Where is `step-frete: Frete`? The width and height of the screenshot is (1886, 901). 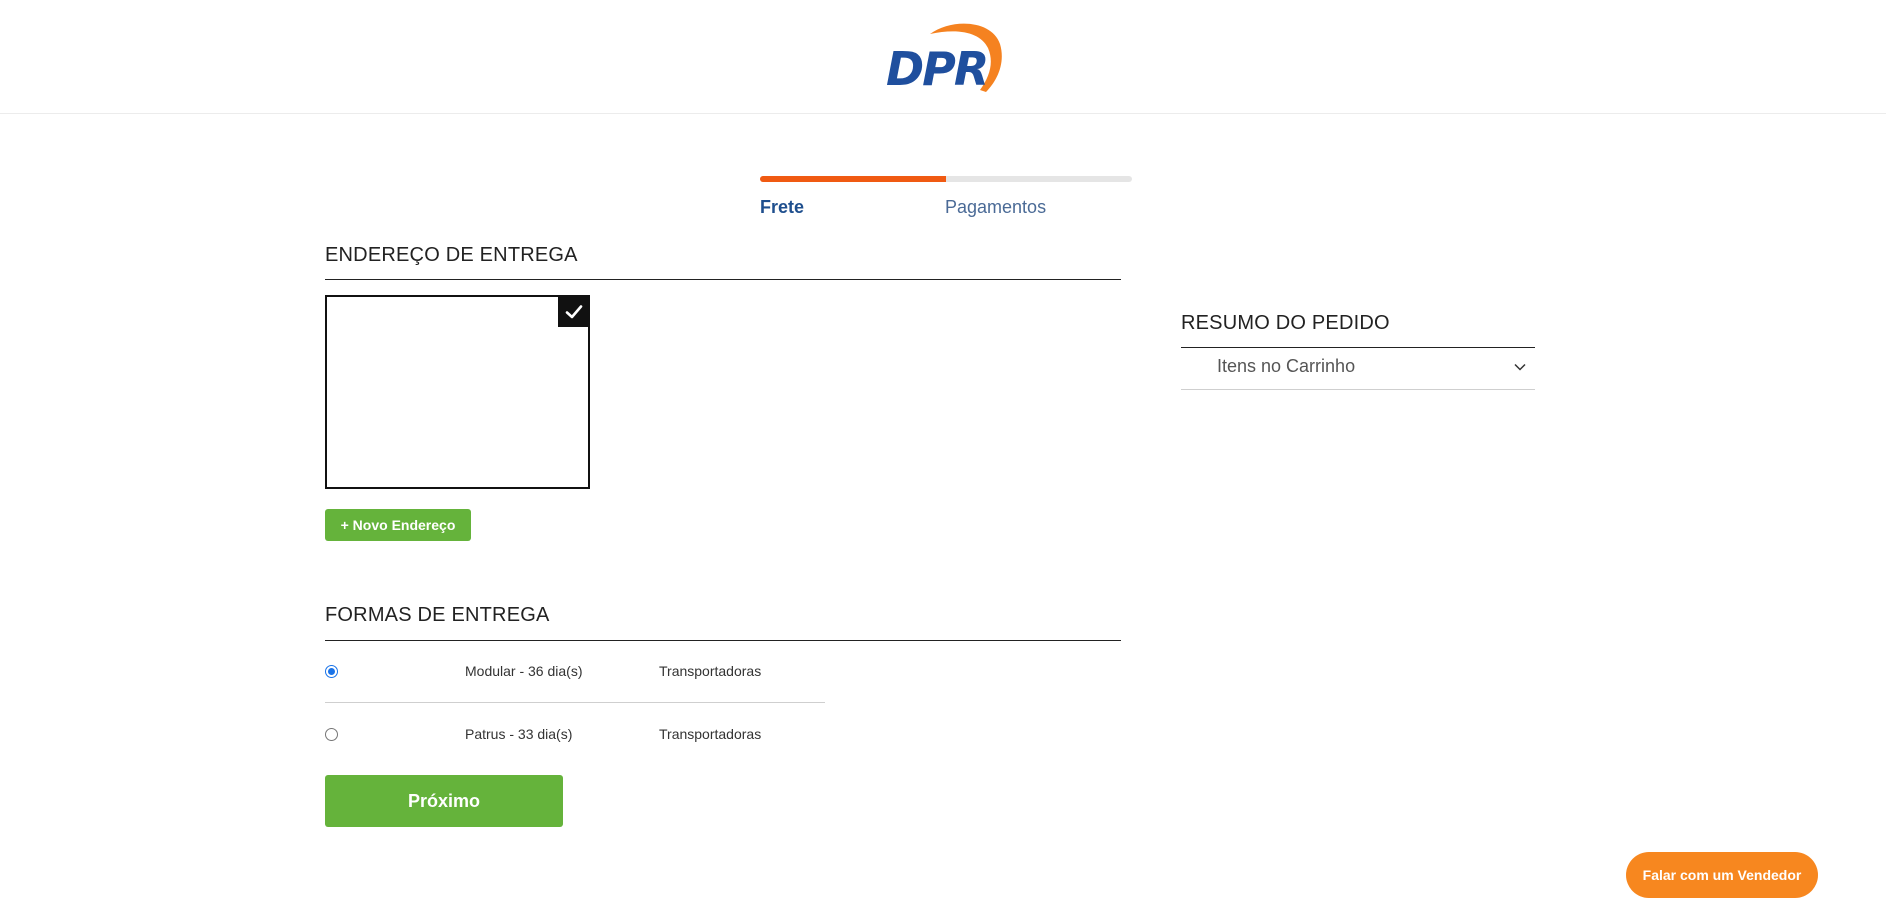 step-frete: Frete is located at coordinates (782, 207).